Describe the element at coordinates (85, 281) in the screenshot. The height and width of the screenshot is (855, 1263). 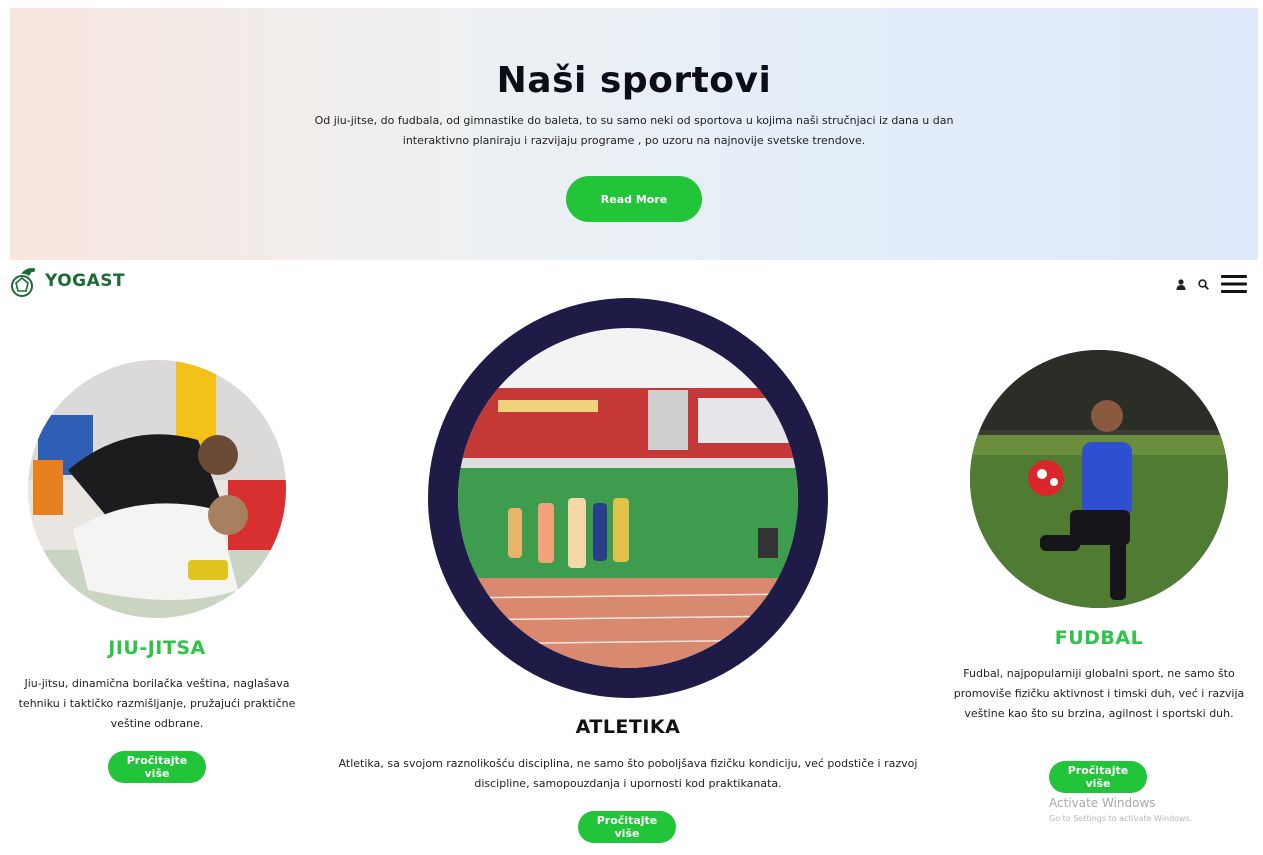
I see `logo-text: YOGAST` at that location.